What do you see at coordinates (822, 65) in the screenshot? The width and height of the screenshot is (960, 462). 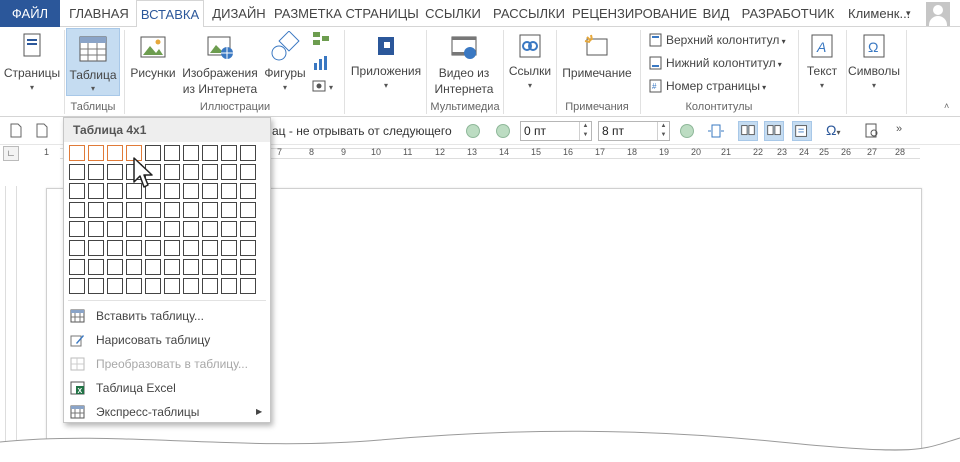 I see `text-button: A Текст ▾` at bounding box center [822, 65].